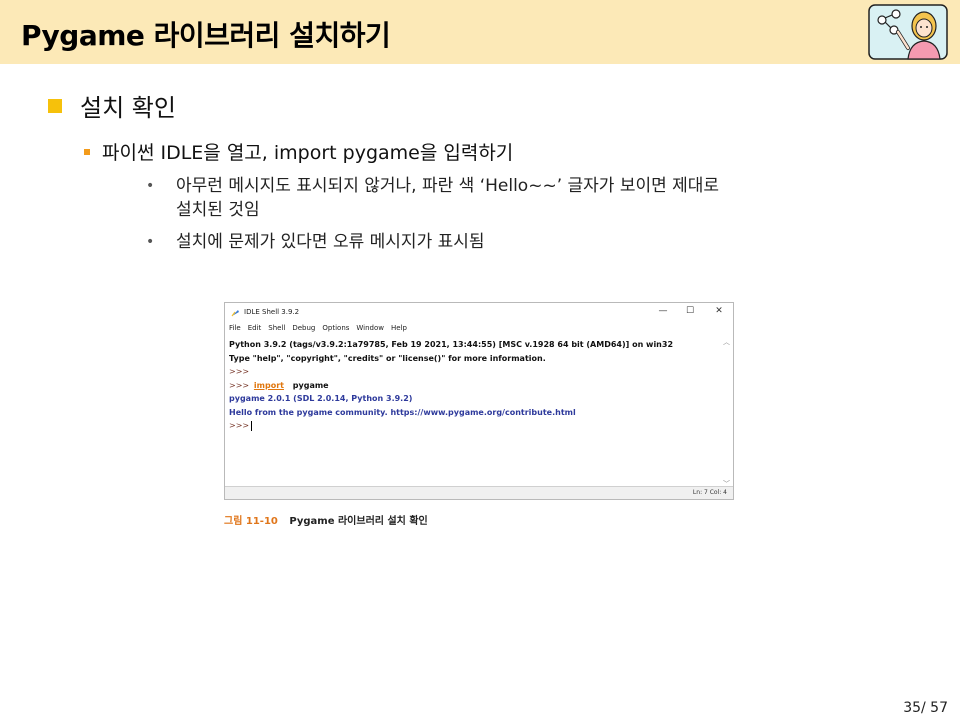 Image resolution: width=960 pixels, height=720 pixels. Describe the element at coordinates (87, 151) in the screenshot. I see `bullet-small-square-icon` at that location.